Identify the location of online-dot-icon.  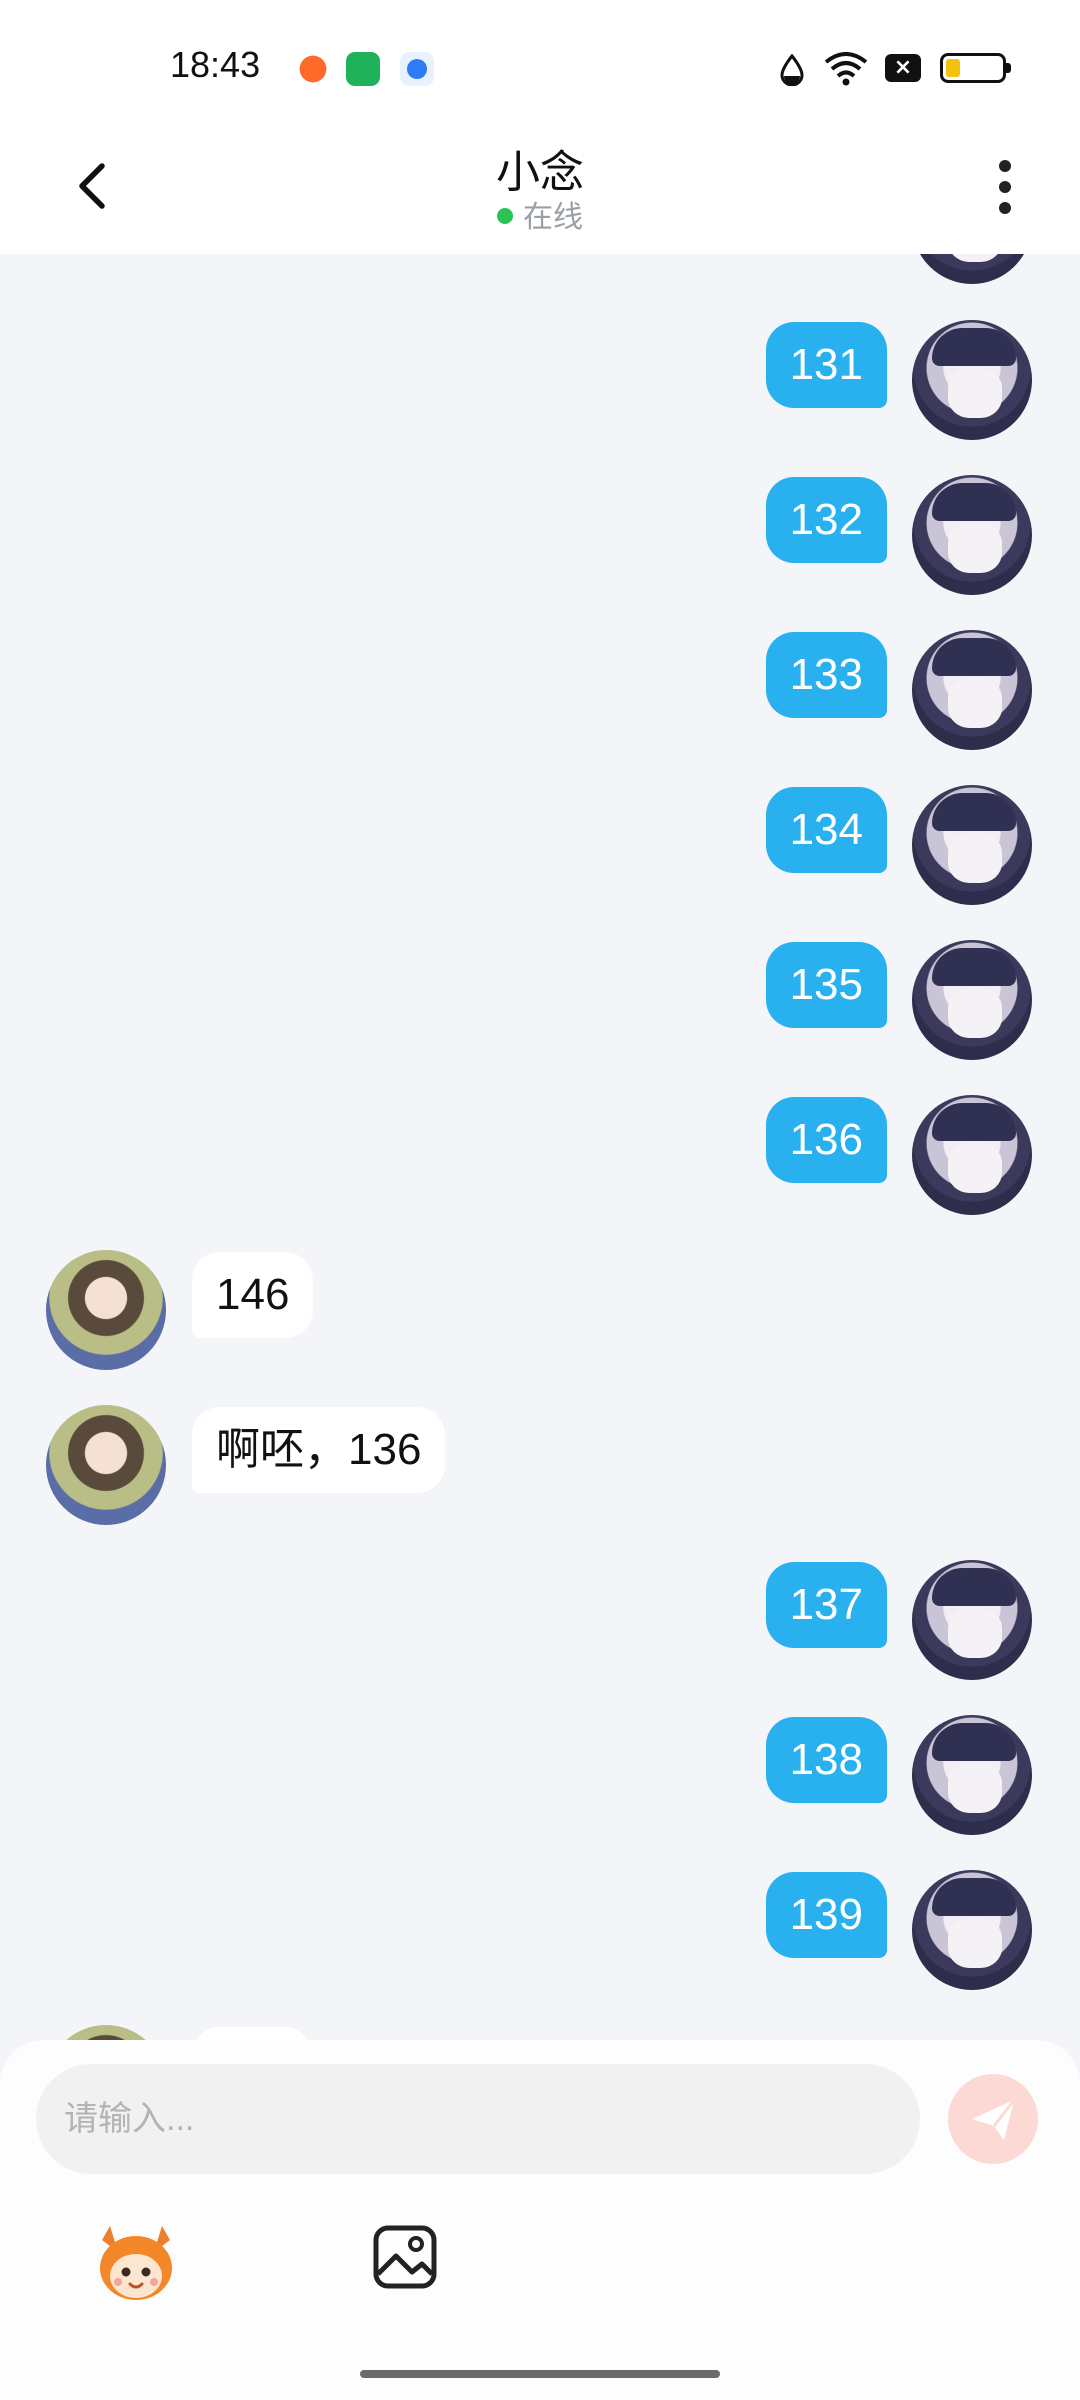
(505, 215).